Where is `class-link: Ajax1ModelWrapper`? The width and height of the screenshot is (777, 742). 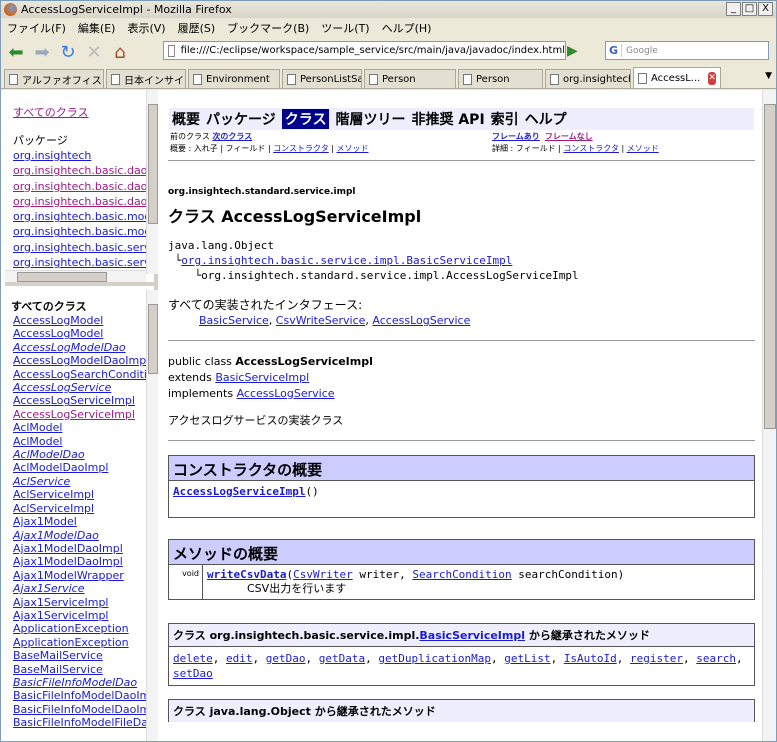
class-link: Ajax1ModelWrapper is located at coordinates (68, 575).